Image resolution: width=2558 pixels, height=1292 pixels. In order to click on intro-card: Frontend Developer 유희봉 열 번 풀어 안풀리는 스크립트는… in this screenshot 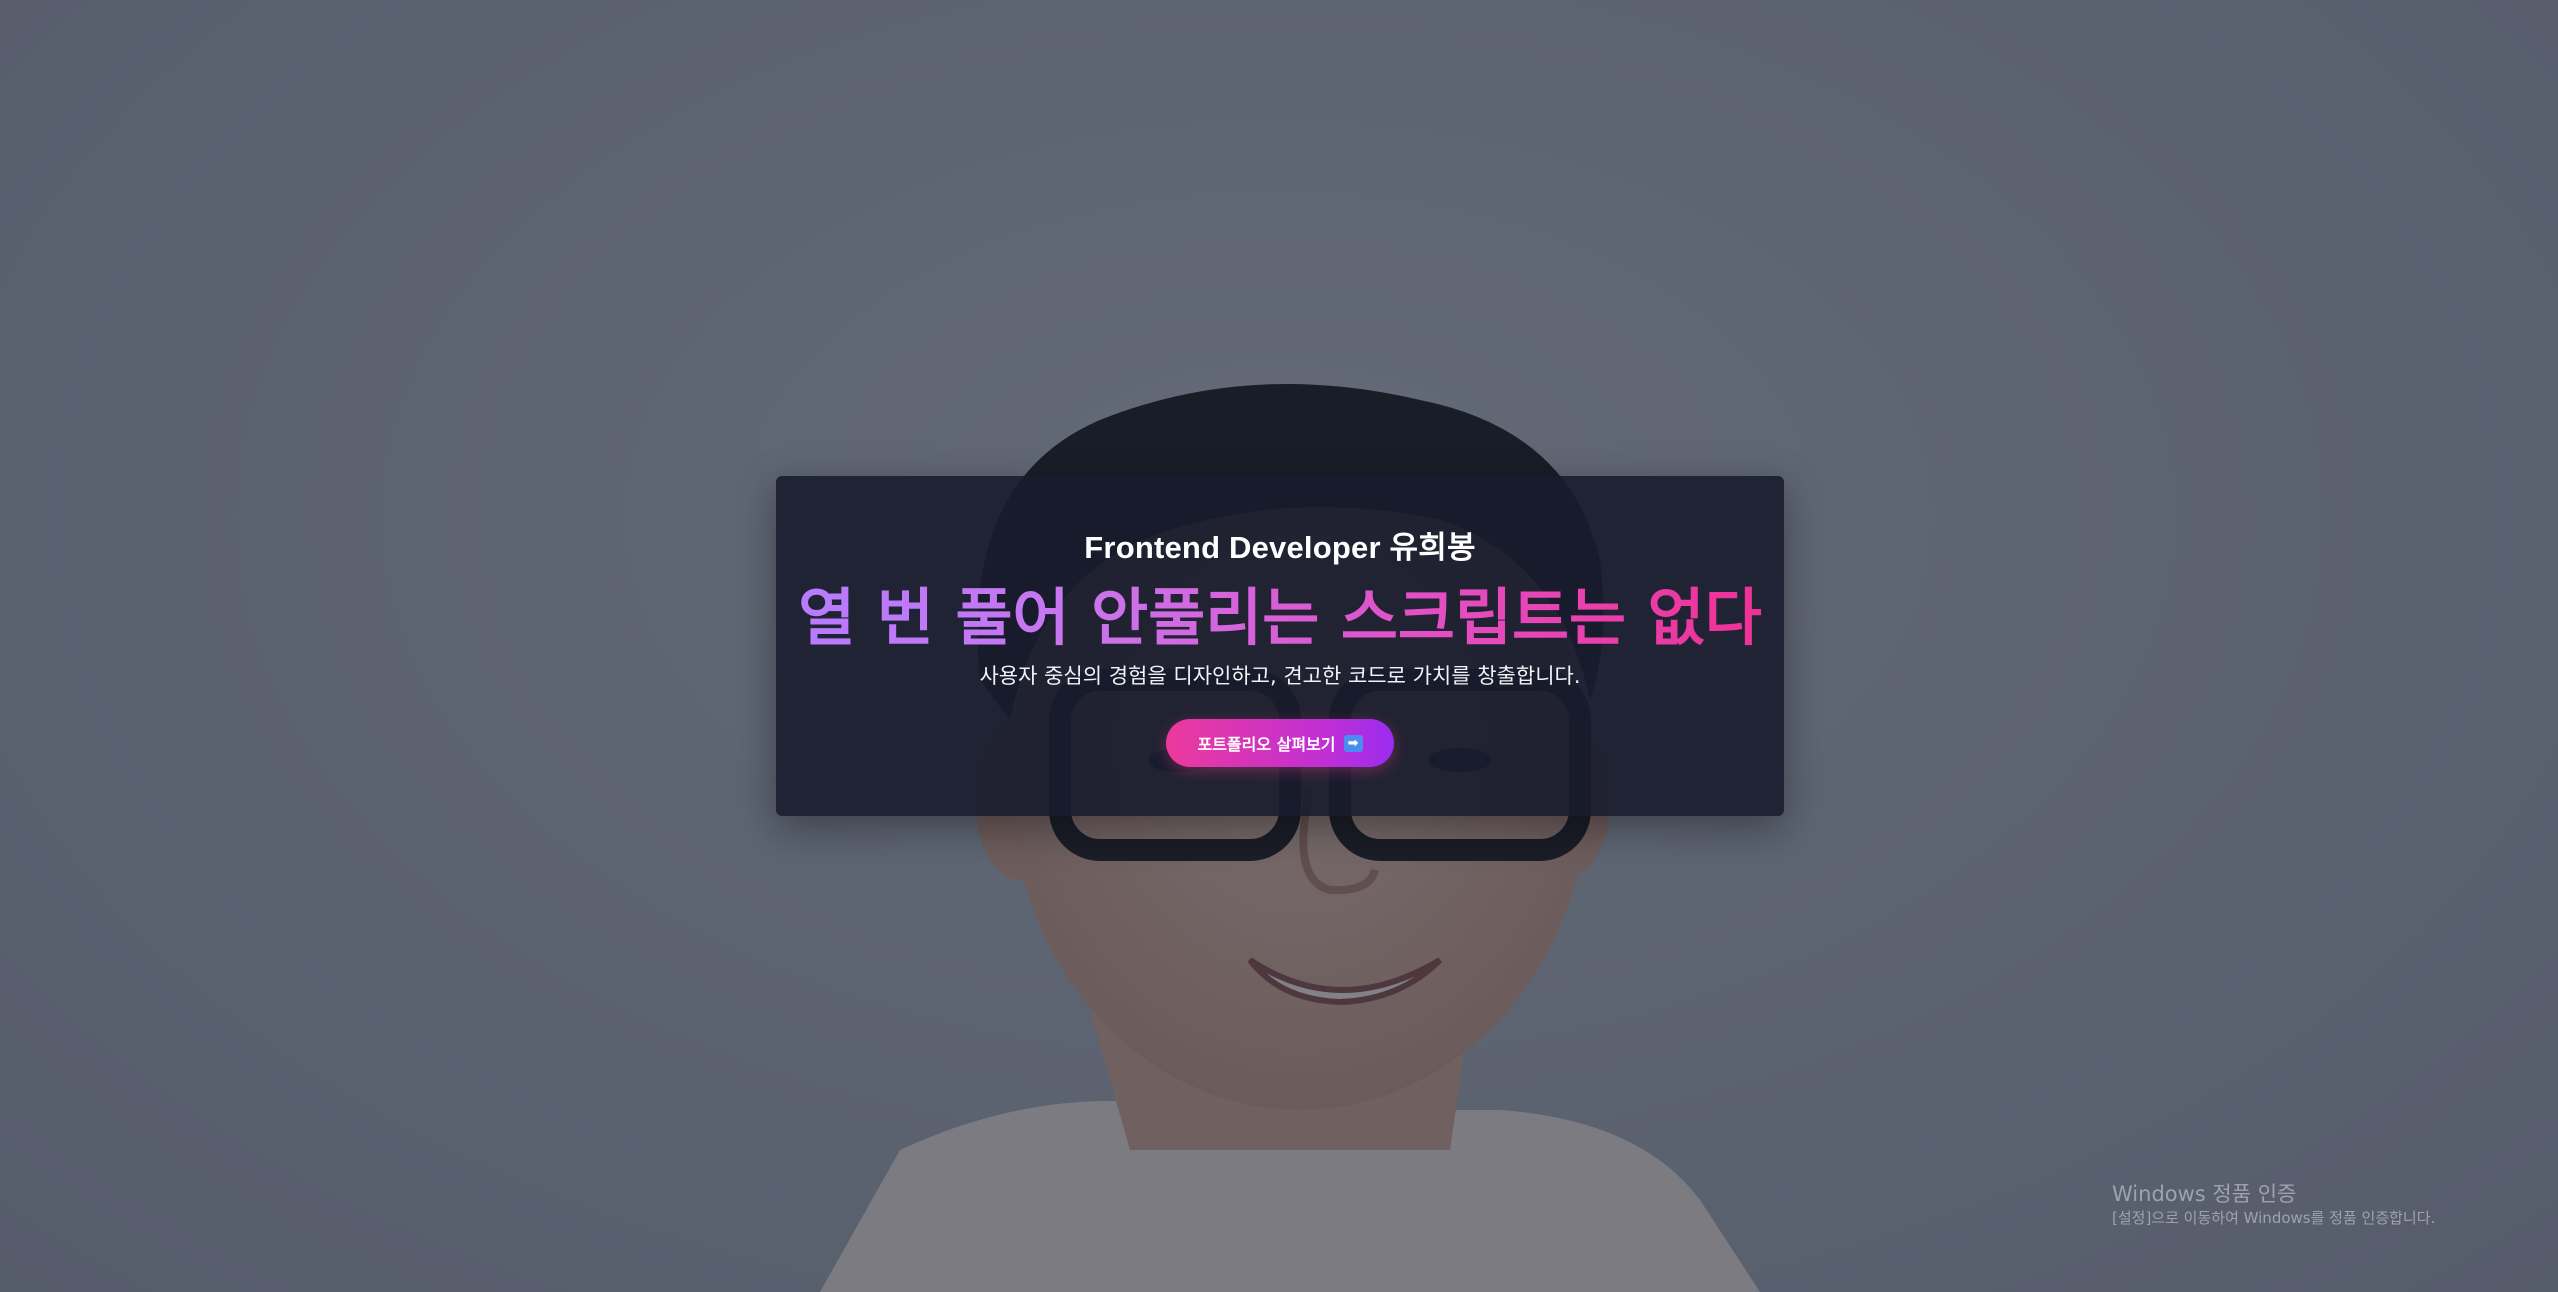, I will do `click(1280, 646)`.